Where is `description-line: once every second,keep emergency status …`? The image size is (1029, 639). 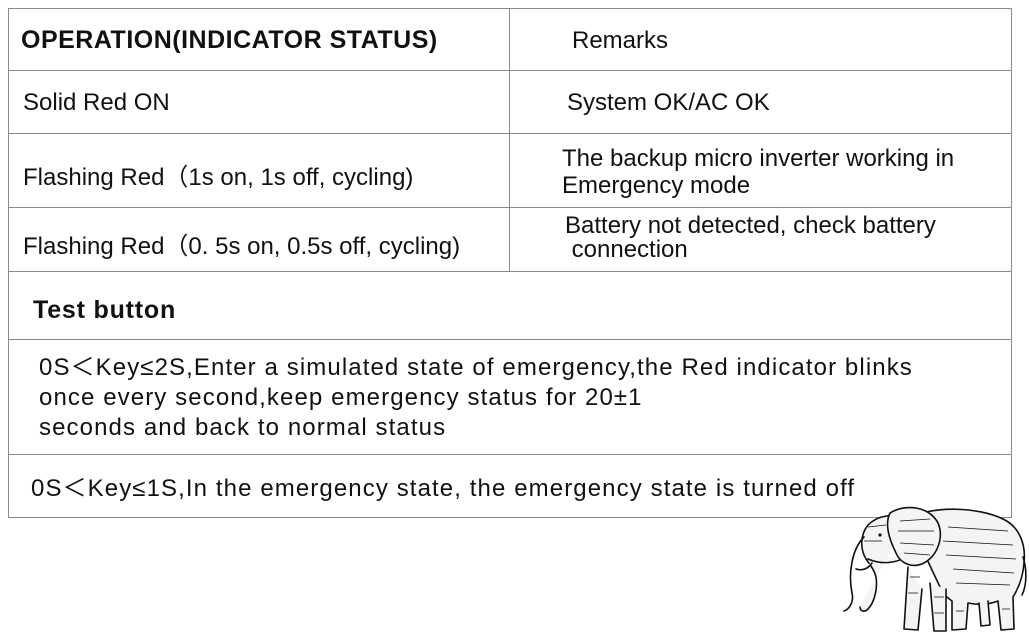
description-line: once every second,keep emergency status … is located at coordinates (341, 397).